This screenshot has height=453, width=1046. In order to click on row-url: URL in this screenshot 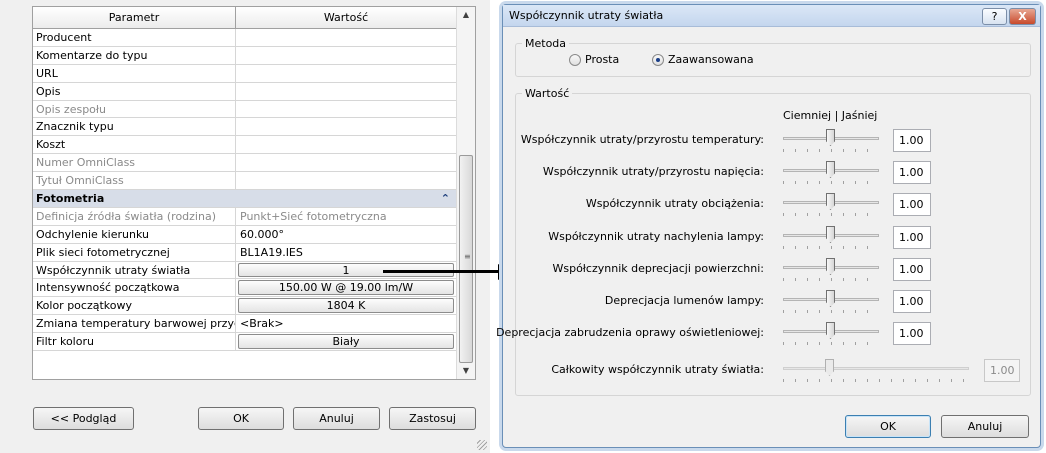, I will do `click(244, 73)`.